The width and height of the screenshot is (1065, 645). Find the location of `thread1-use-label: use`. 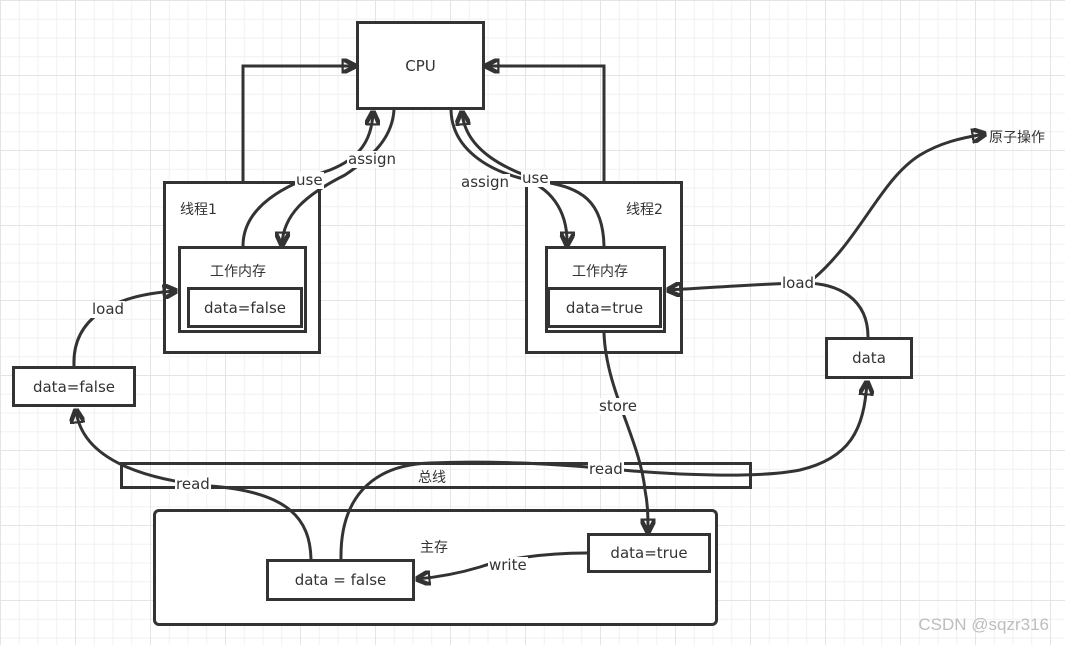

thread1-use-label: use is located at coordinates (309, 180).